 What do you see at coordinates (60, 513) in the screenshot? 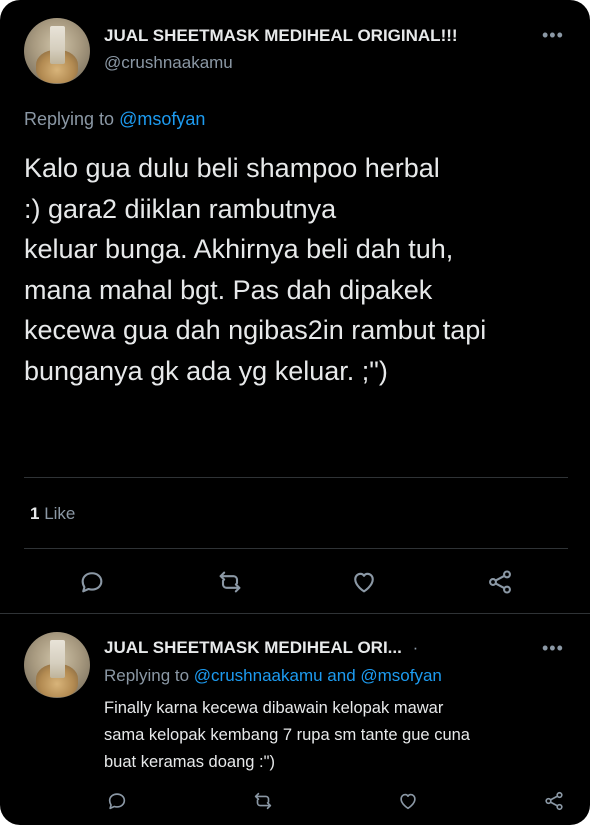
I see `like-count-label: Like` at bounding box center [60, 513].